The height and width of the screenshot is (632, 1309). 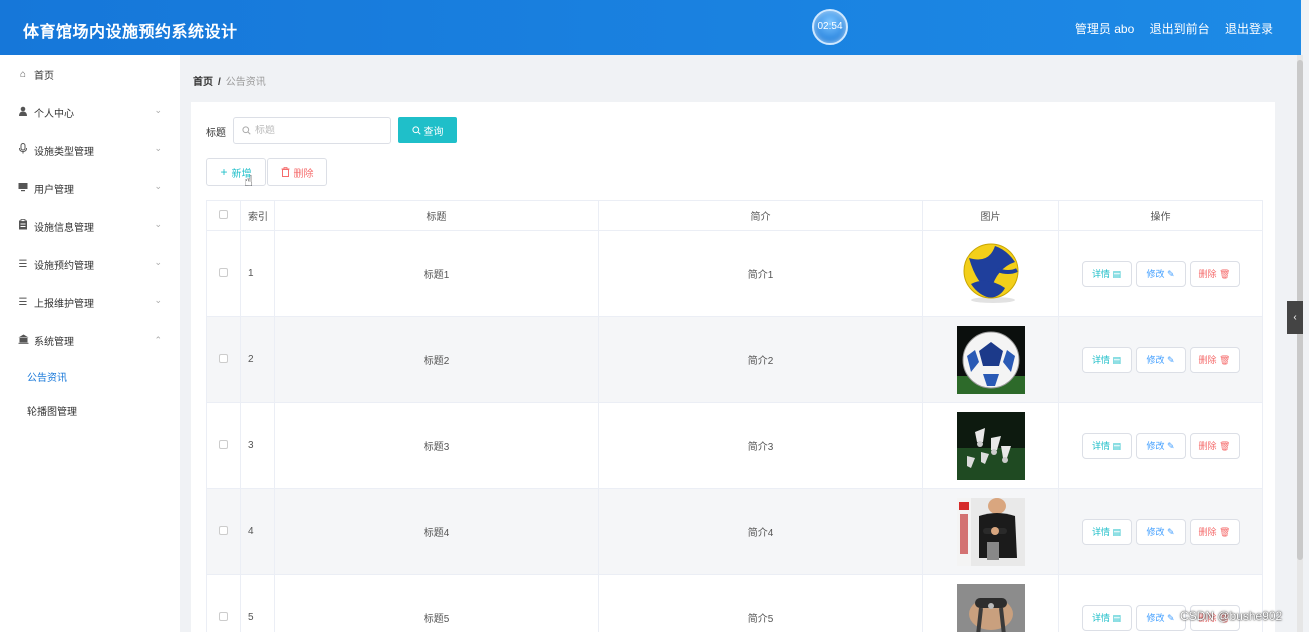 What do you see at coordinates (1180, 29) in the screenshot?
I see `back-to-front-link: 退出到前台` at bounding box center [1180, 29].